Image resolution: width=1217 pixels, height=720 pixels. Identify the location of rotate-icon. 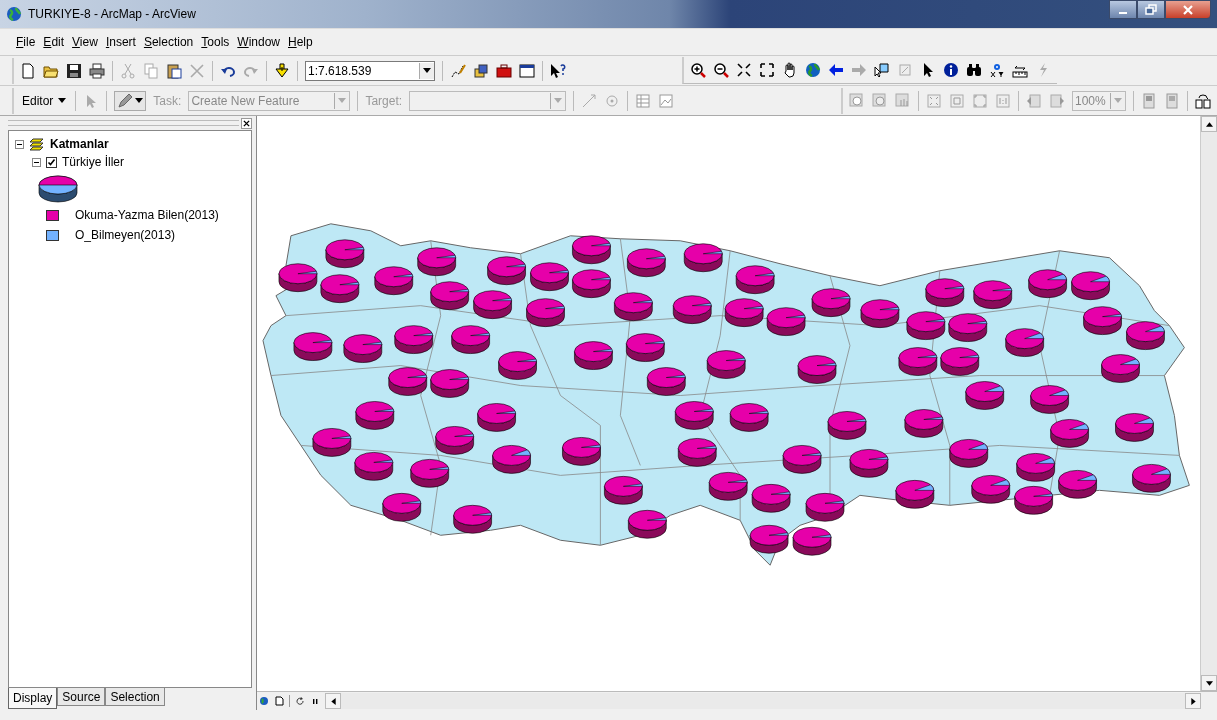
(612, 100).